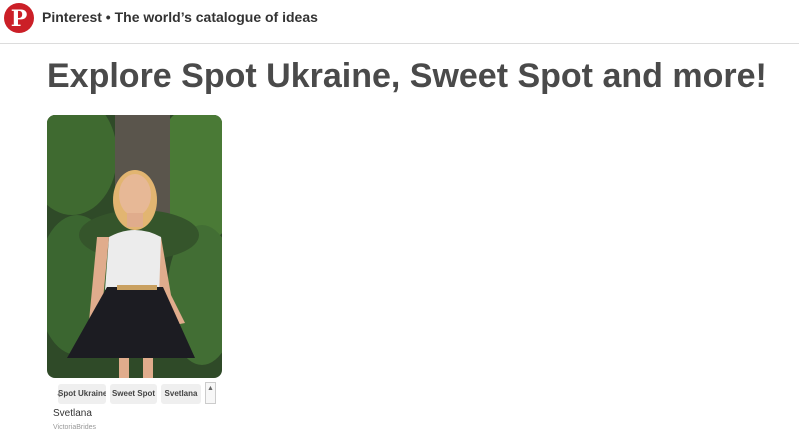 The image size is (799, 436). What do you see at coordinates (82, 394) in the screenshot?
I see `tag-spot-ukraine: Spot Ukraine` at bounding box center [82, 394].